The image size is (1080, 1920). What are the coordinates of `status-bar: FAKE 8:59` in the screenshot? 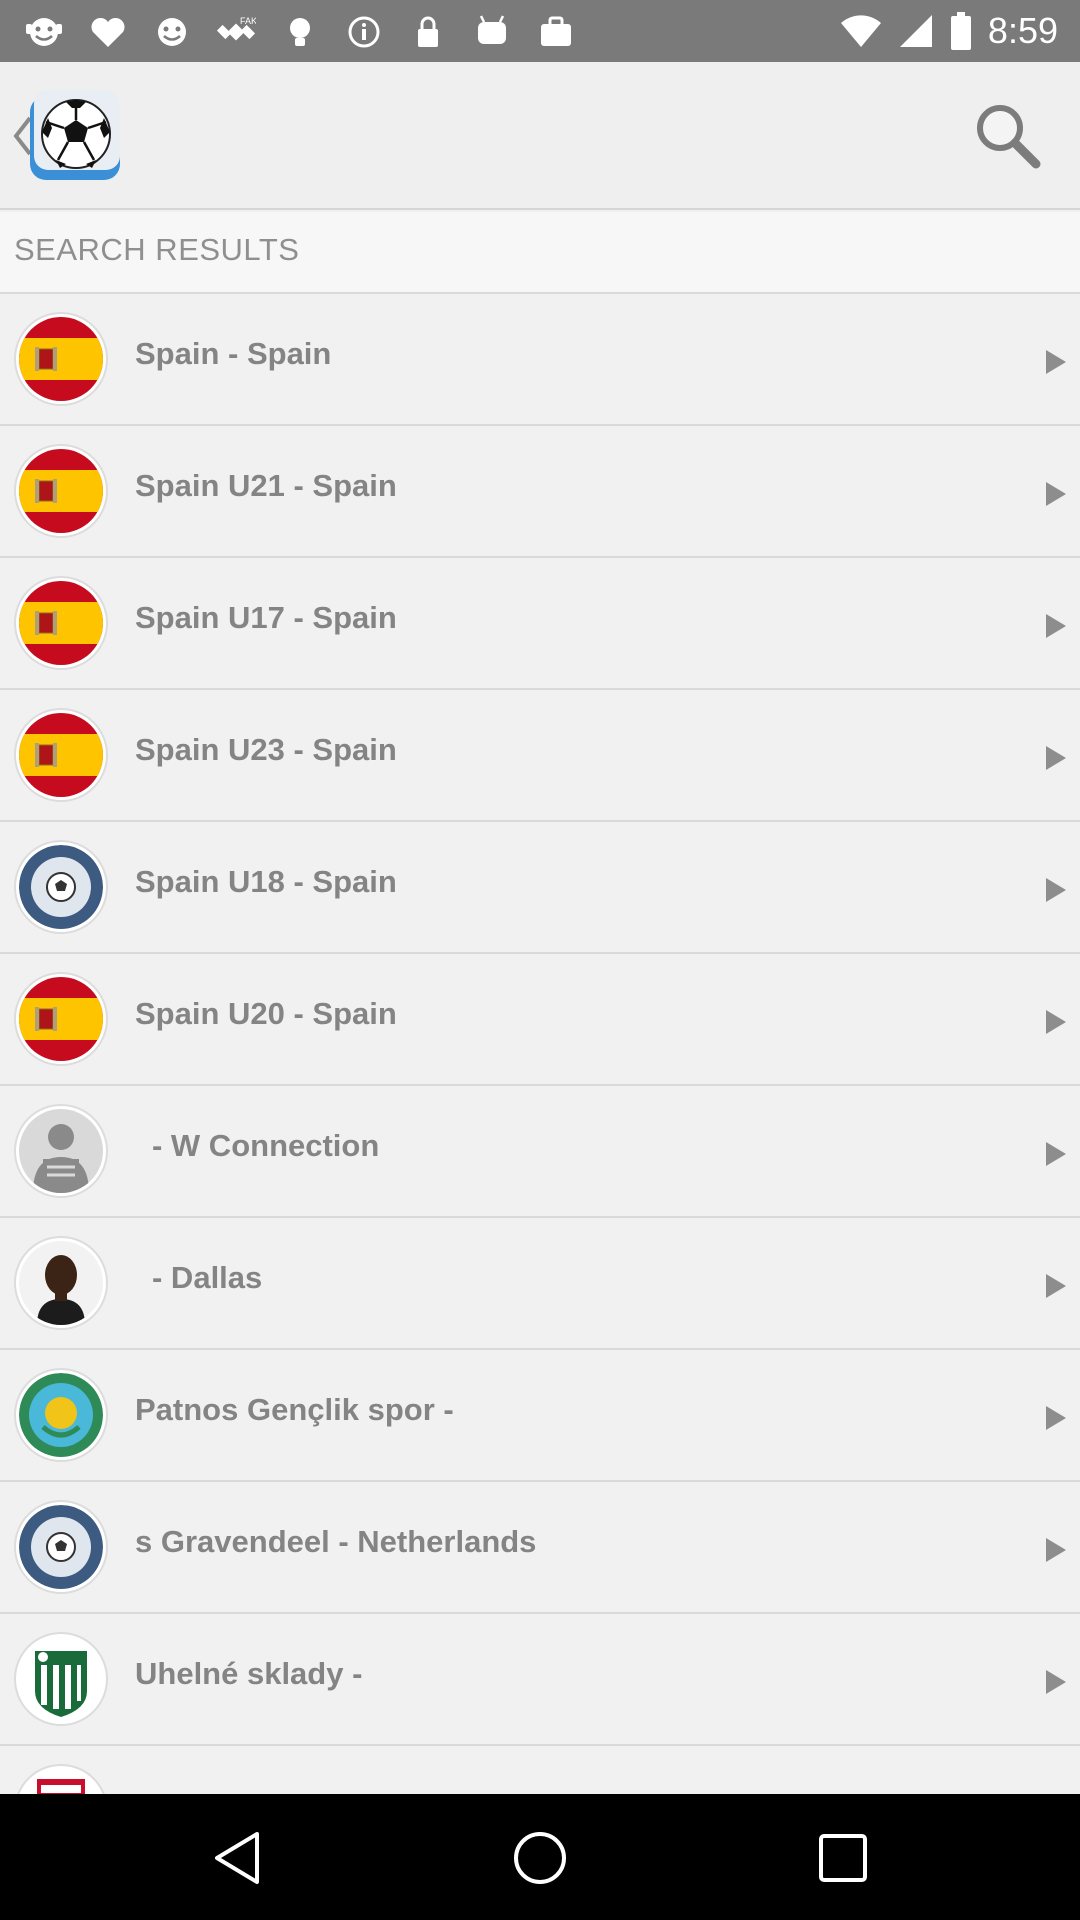 It's located at (540, 31).